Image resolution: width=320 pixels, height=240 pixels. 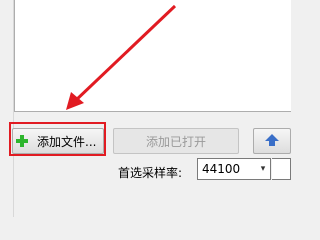 What do you see at coordinates (221, 169) in the screenshot?
I see `sample-rate-value: 44100` at bounding box center [221, 169].